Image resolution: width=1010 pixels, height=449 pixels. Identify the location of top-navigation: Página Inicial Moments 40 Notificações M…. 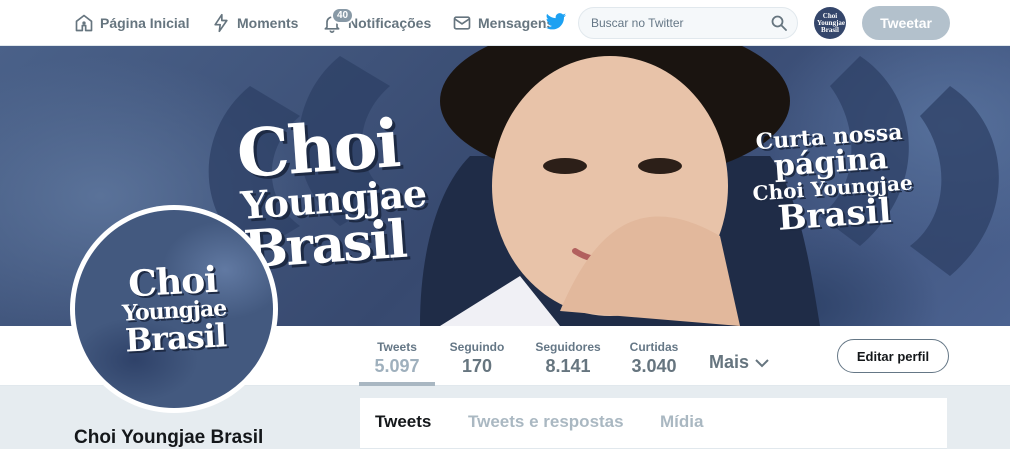
(505, 23).